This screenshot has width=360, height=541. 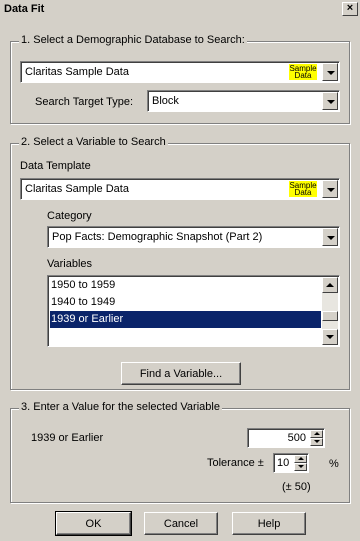 What do you see at coordinates (286, 438) in the screenshot?
I see `value-spinner: 500` at bounding box center [286, 438].